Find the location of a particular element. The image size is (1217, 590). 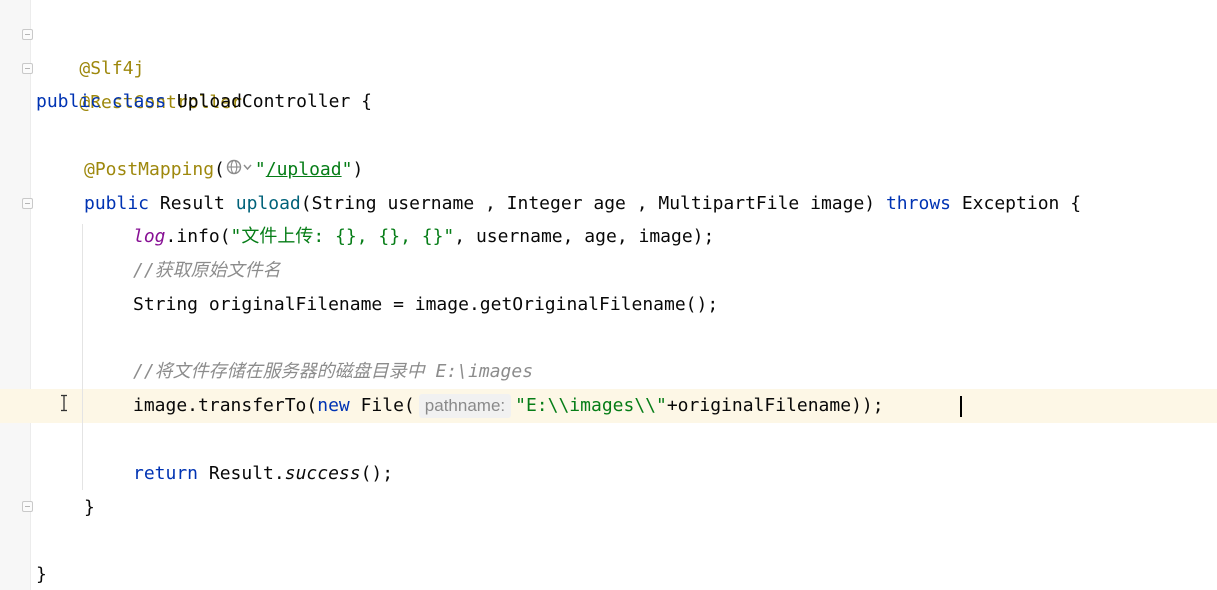

log-args: , username, age, image); is located at coordinates (584, 236).